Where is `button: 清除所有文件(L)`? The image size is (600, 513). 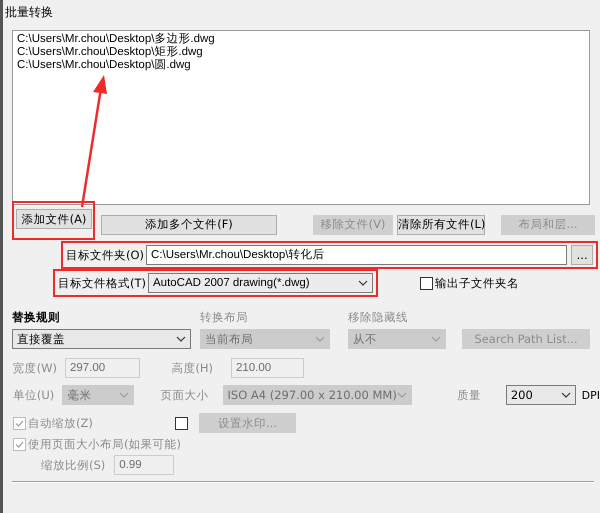
button: 清除所有文件(L) is located at coordinates (441, 224).